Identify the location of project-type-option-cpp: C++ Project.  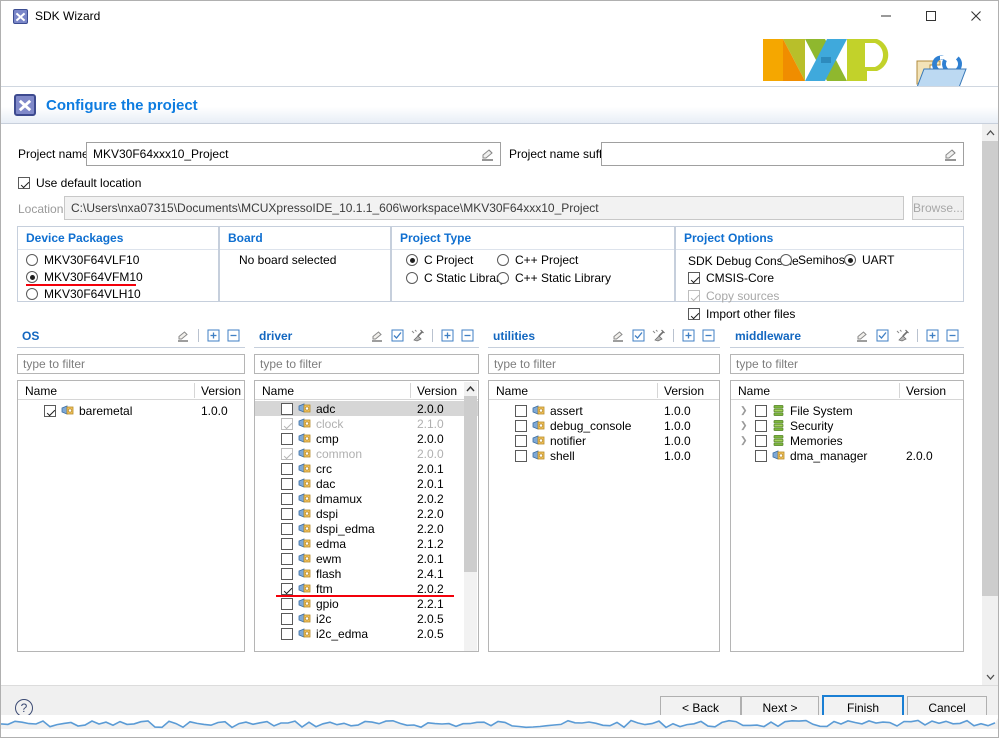
(537, 260).